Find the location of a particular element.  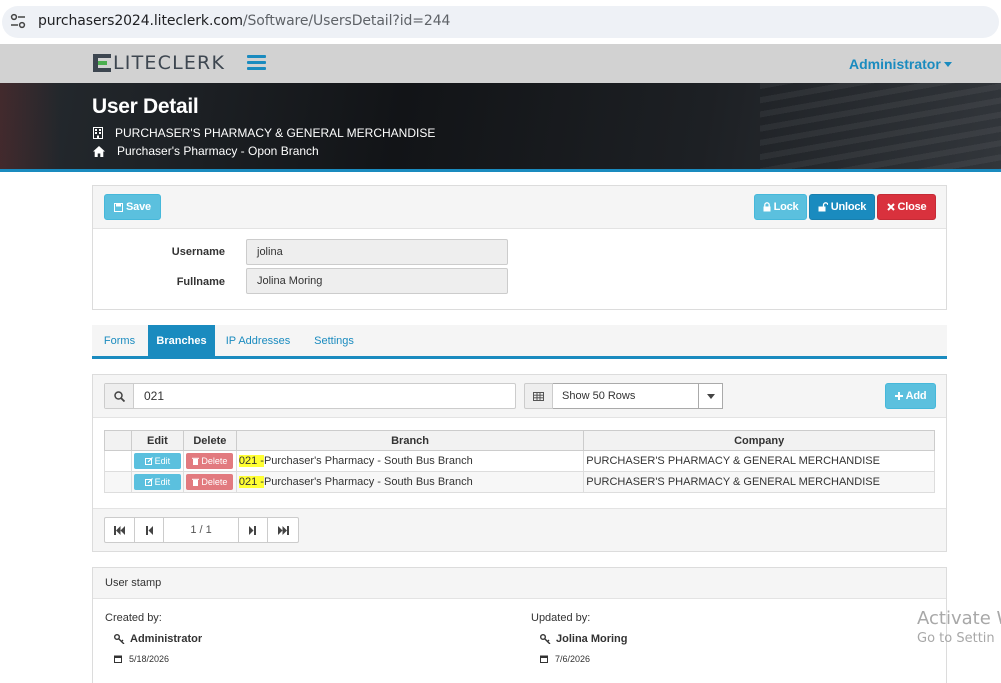

previous-page-icon is located at coordinates (149, 530).